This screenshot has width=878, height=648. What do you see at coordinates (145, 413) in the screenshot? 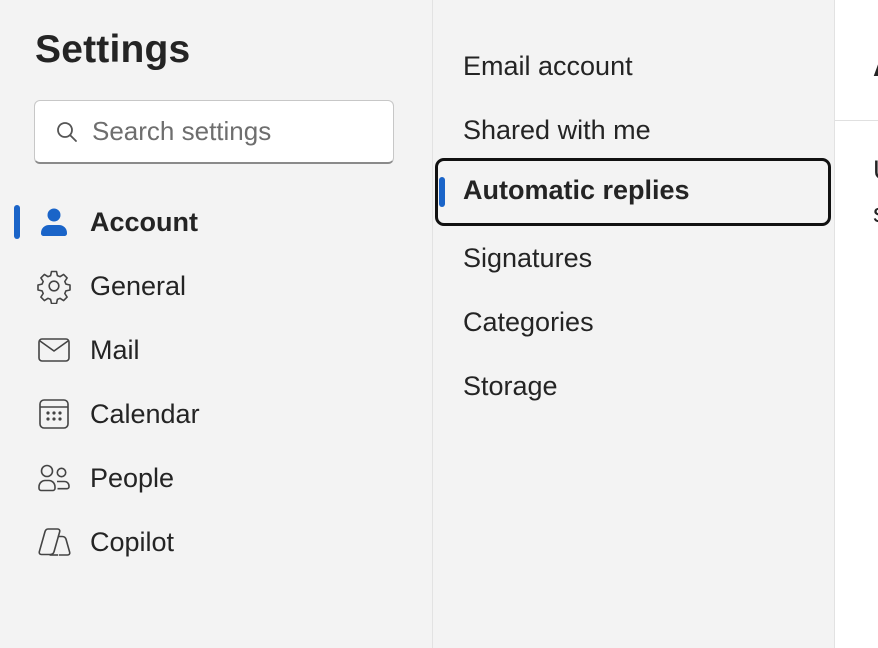
I see `sidebar-item-label: Calendar` at bounding box center [145, 413].